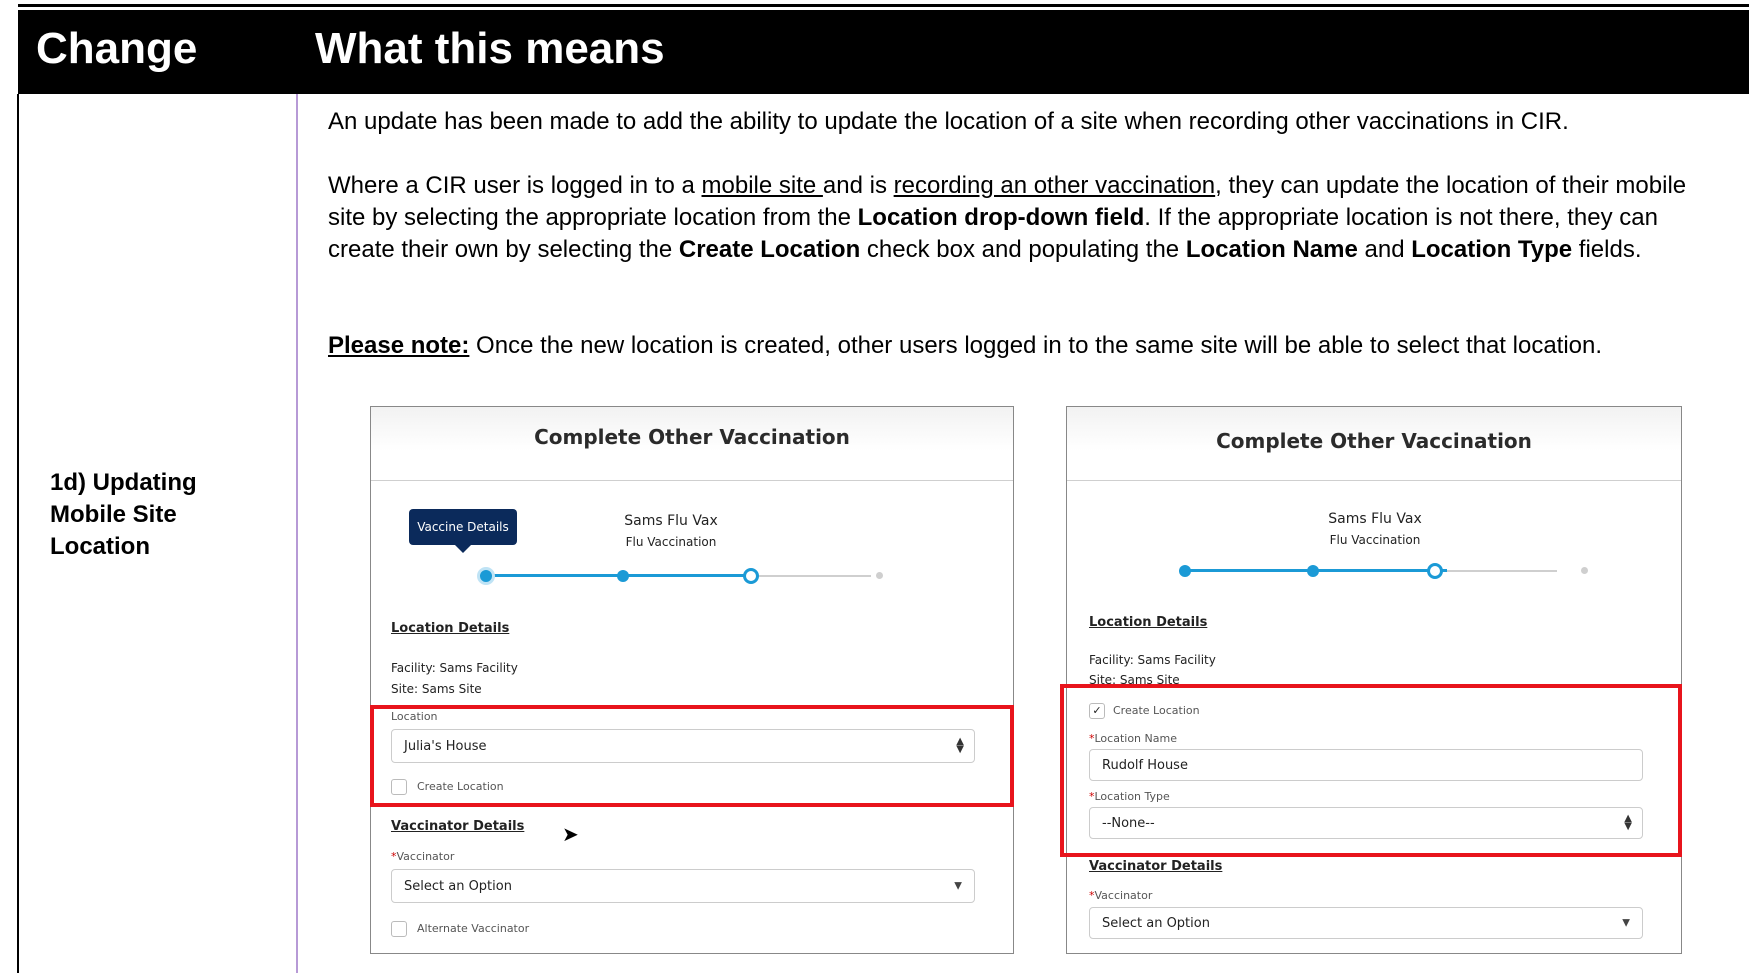 This screenshot has height=973, width=1749. I want to click on mouse-cursor-icon: ➤, so click(570, 835).